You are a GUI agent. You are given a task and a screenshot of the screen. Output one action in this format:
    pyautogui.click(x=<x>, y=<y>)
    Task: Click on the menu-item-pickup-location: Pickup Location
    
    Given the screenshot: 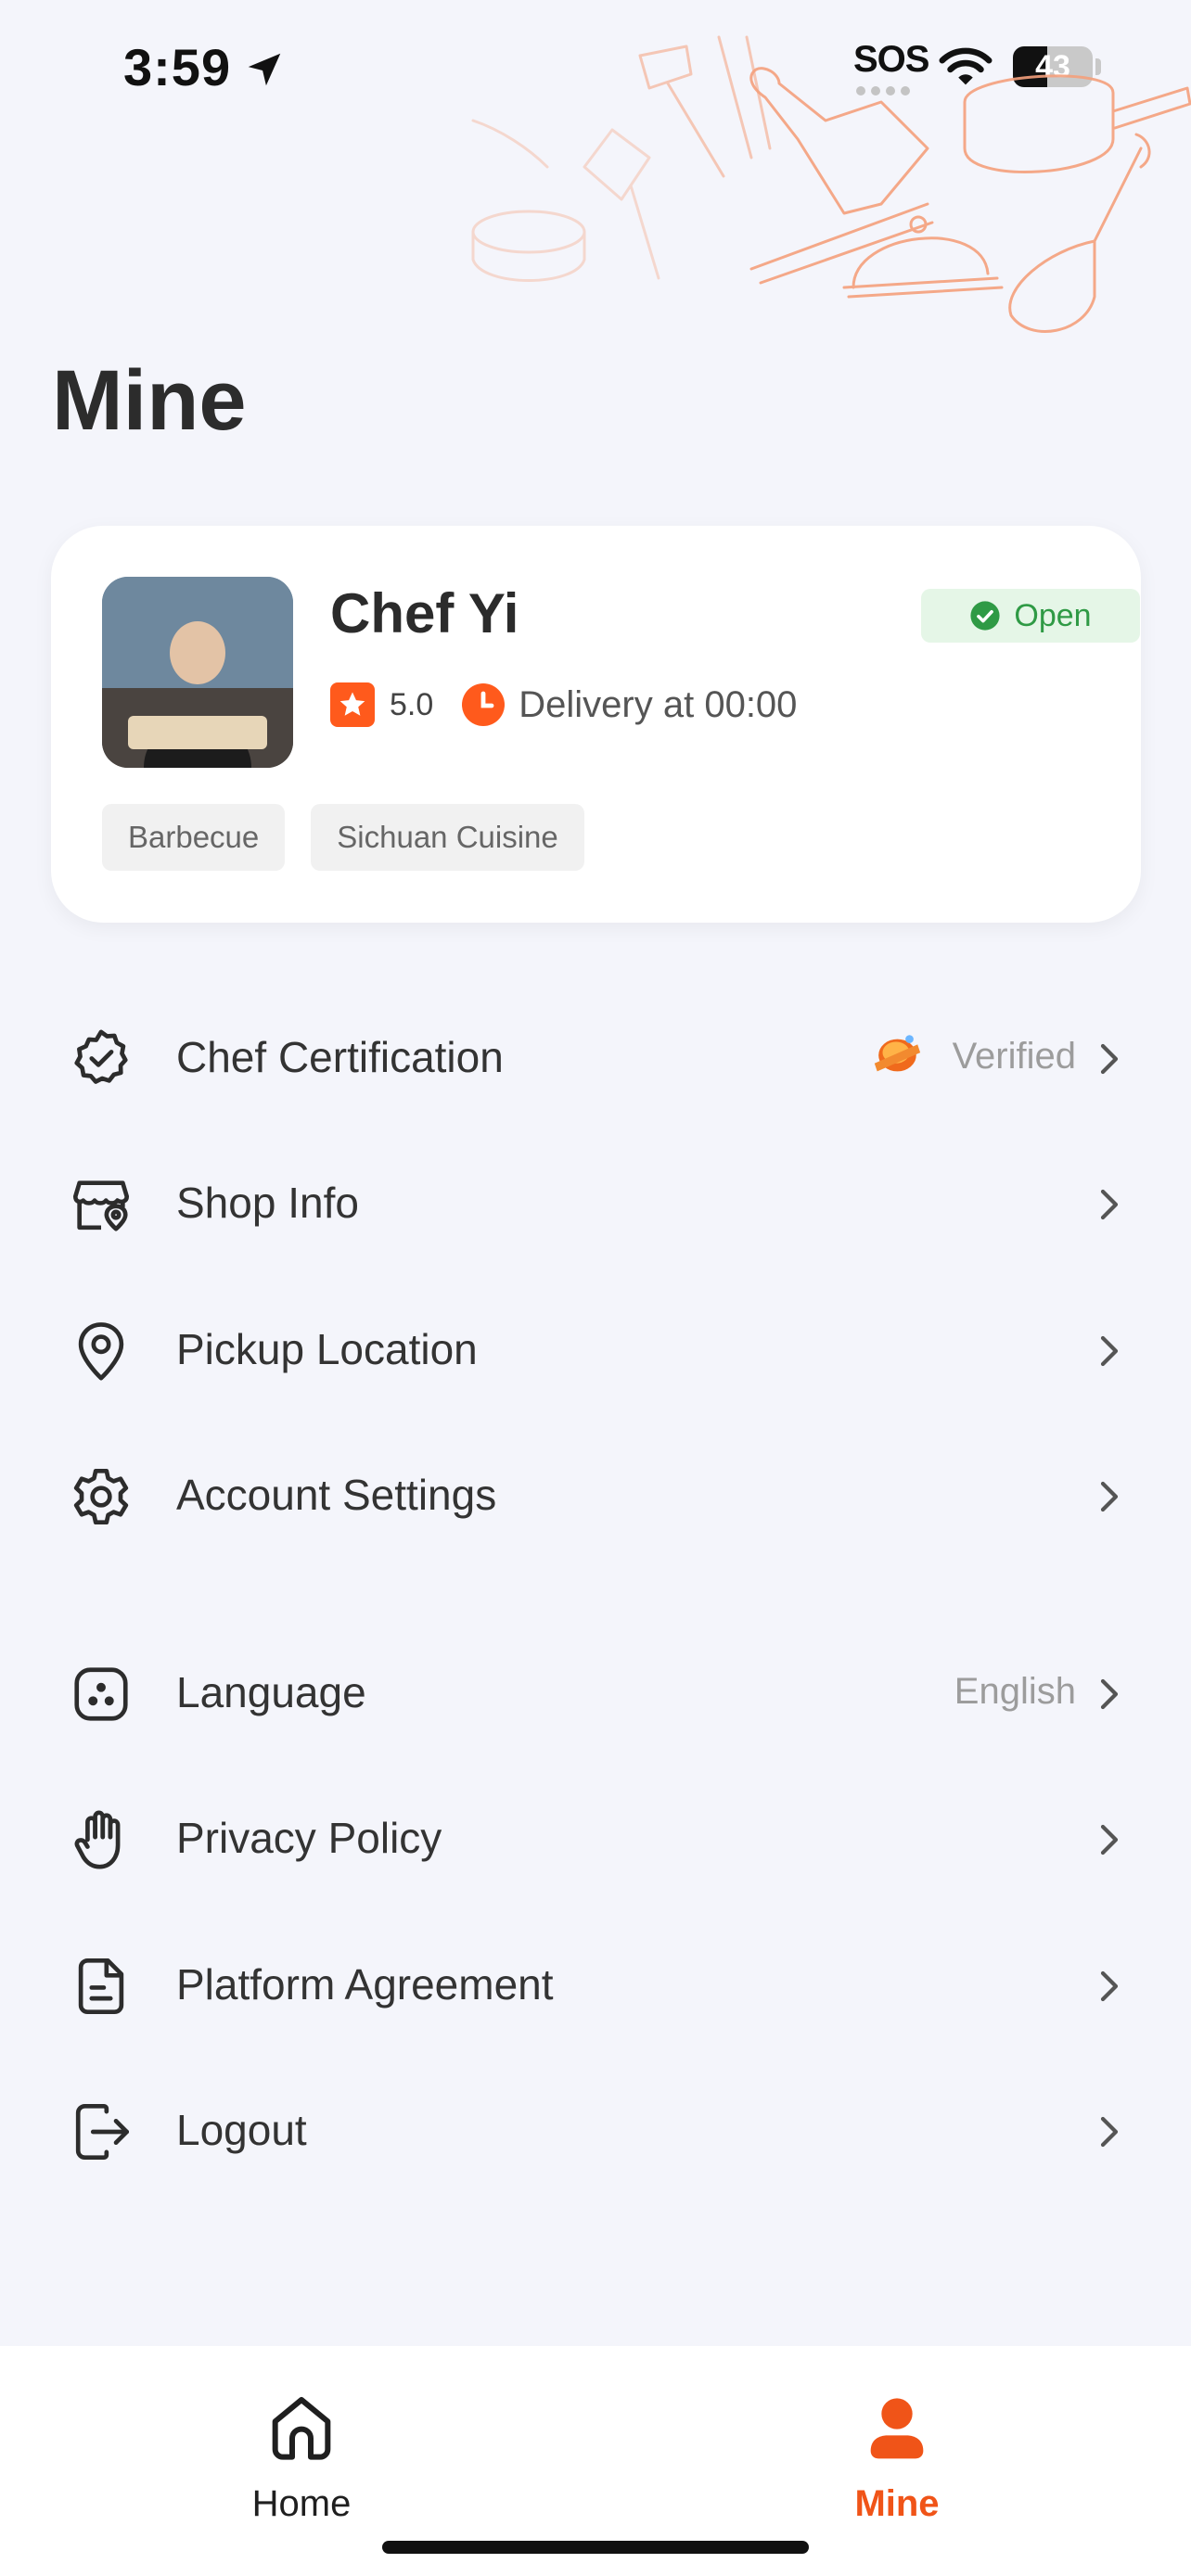 What is the action you would take?
    pyautogui.click(x=595, y=1351)
    